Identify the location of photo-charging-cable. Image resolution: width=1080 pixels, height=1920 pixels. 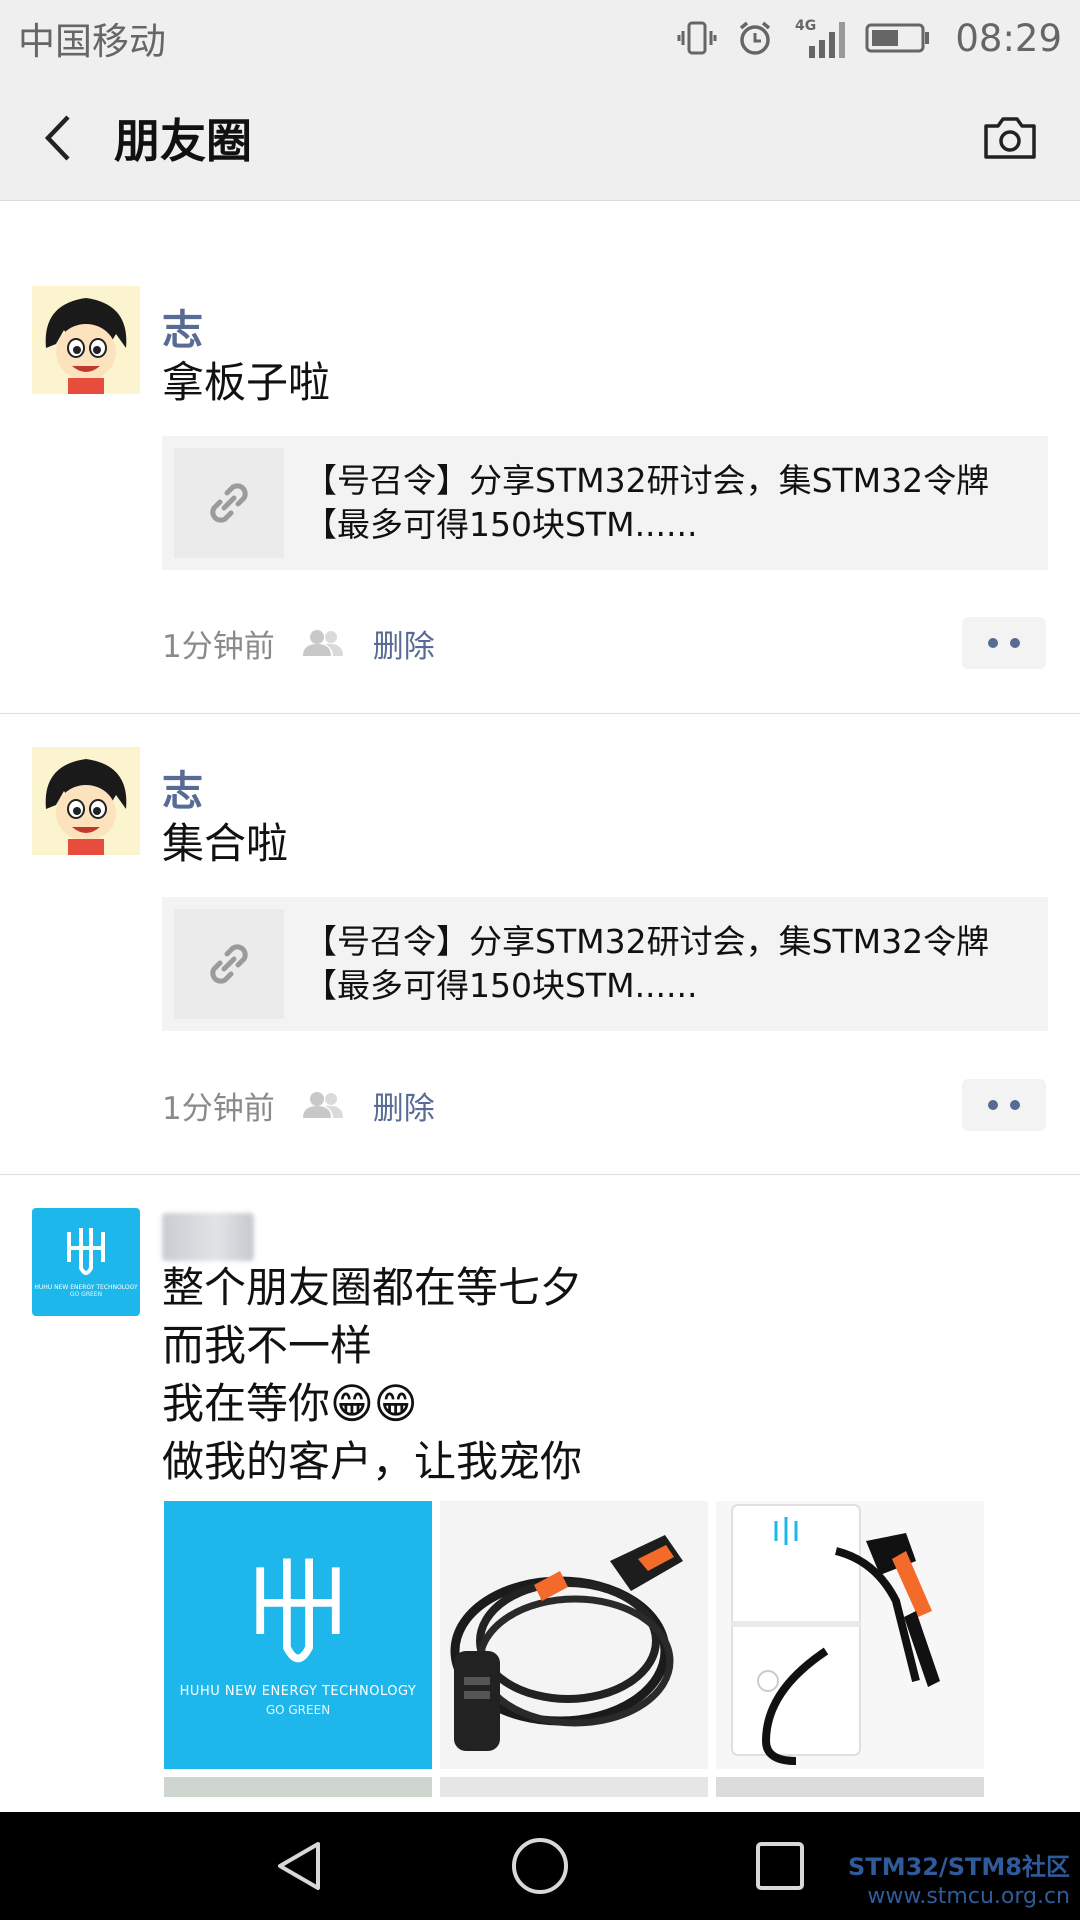
(574, 1635).